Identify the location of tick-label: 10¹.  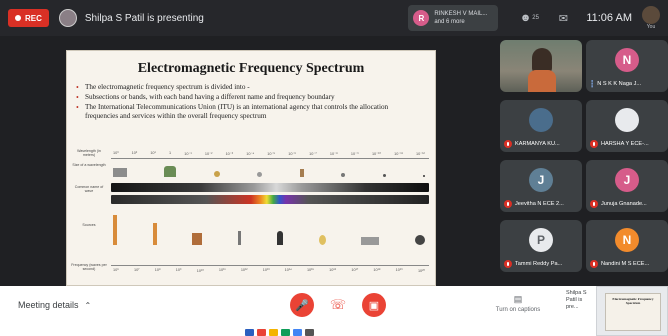
(153, 153).